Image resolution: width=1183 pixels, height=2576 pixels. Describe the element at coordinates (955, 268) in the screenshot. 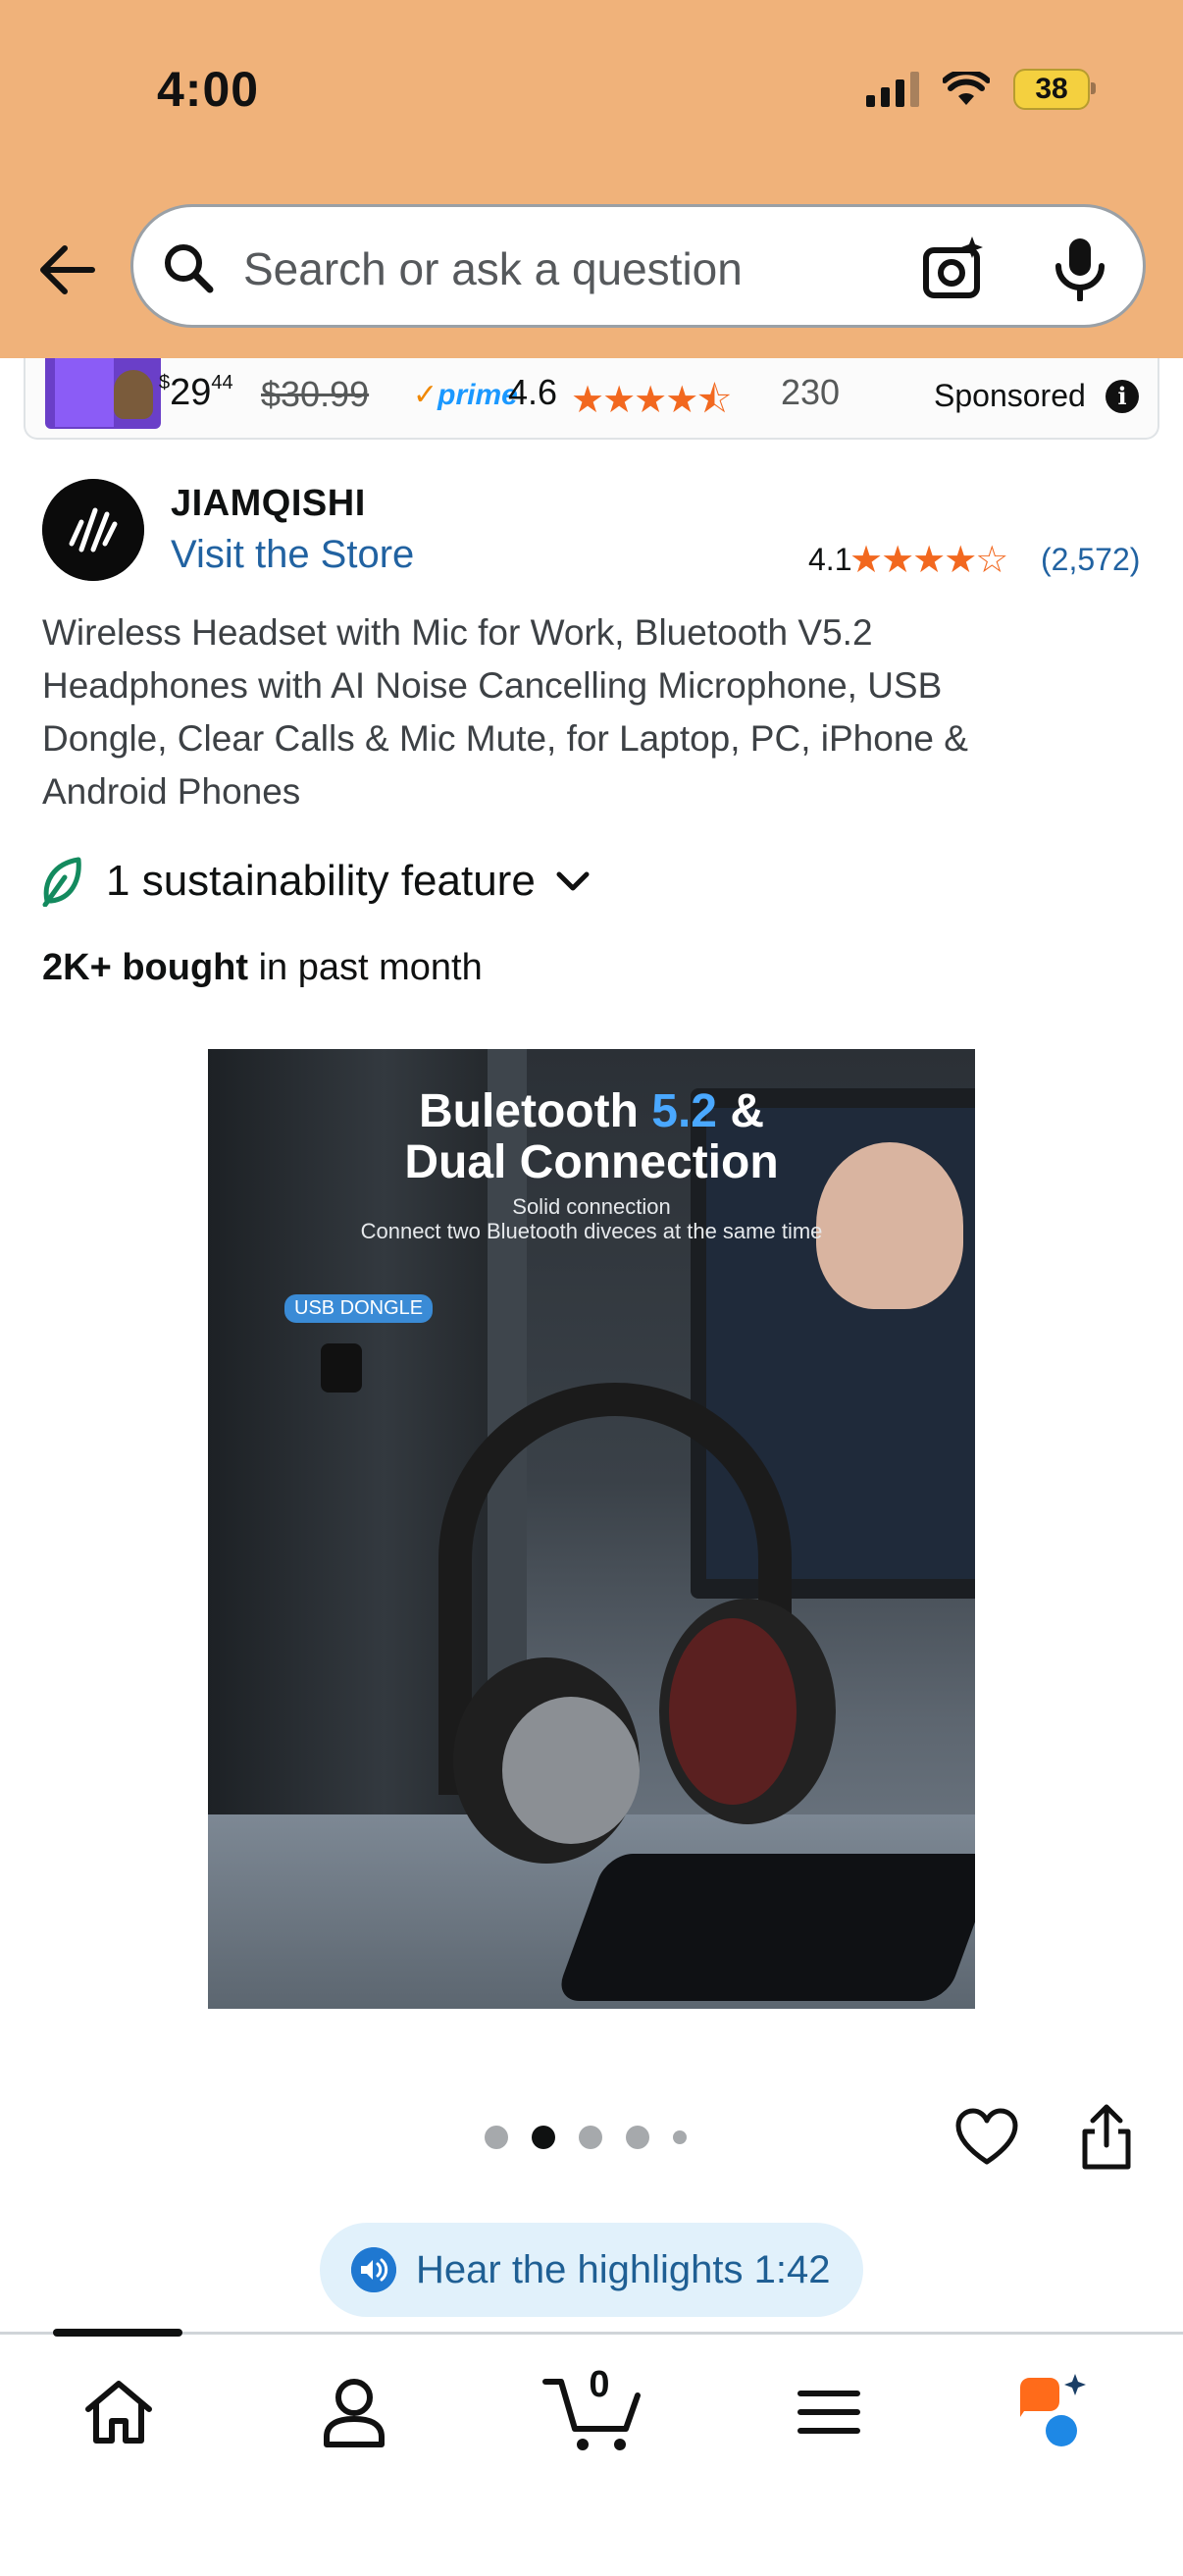

I see `camera-lens-icon` at that location.